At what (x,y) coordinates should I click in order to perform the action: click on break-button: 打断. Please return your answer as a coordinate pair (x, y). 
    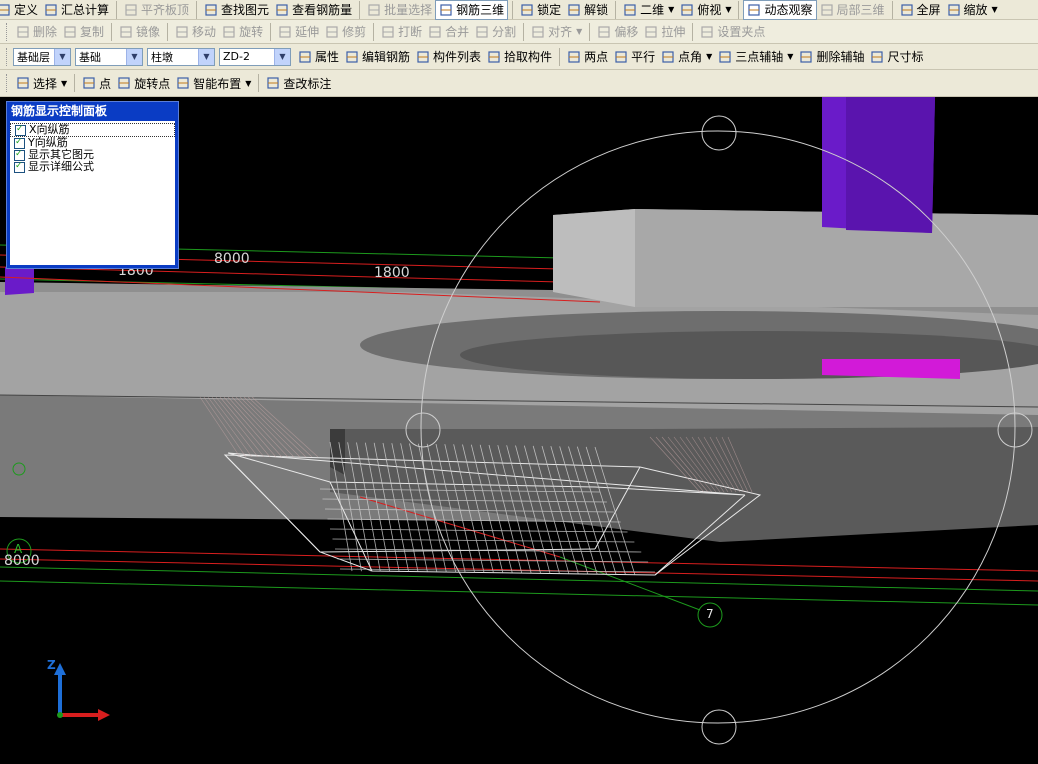
    Looking at the image, I should click on (401, 32).